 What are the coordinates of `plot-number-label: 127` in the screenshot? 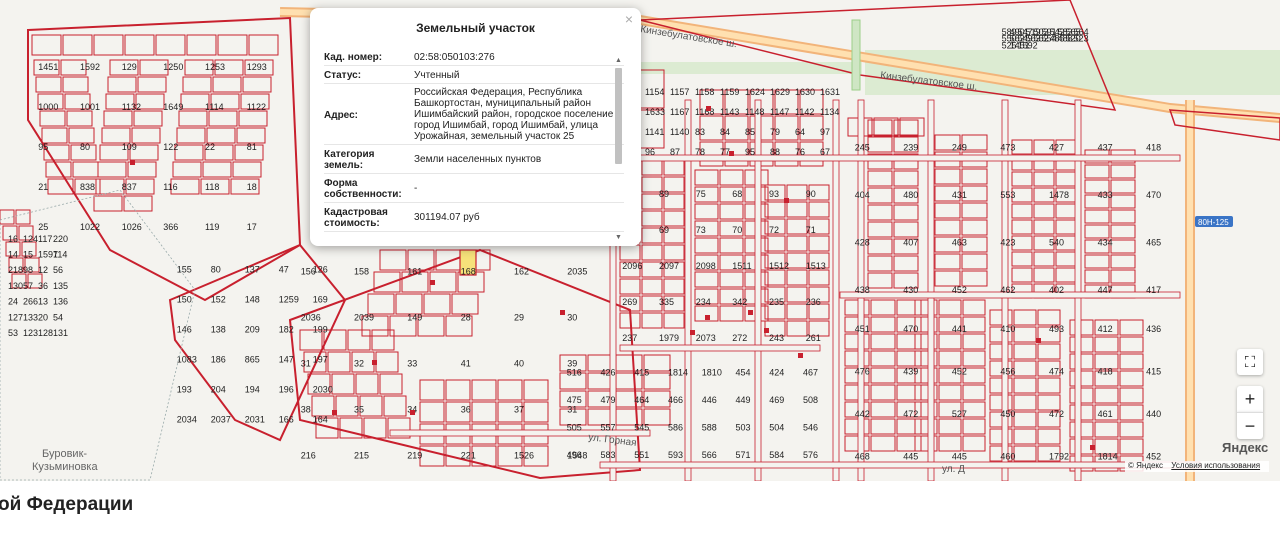 It's located at (15, 317).